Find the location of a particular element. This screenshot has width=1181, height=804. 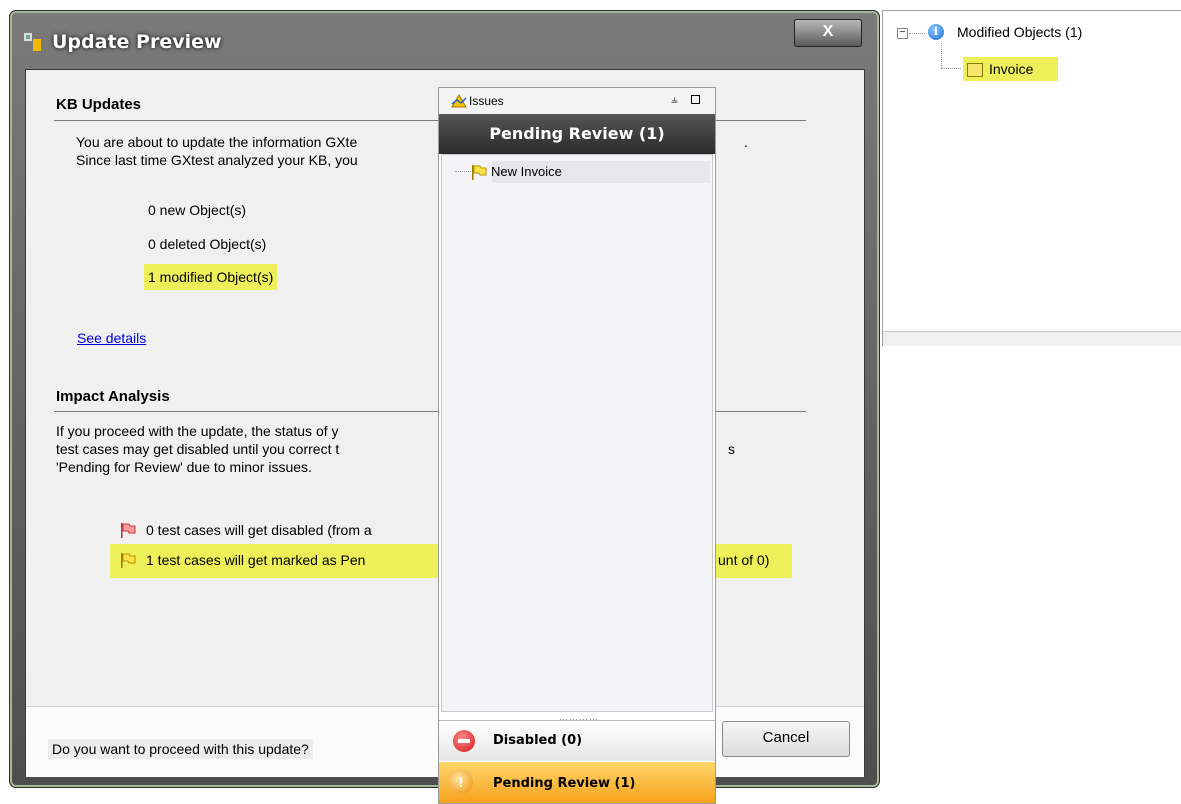

new-invoice-item: New Invoice is located at coordinates (526, 171).